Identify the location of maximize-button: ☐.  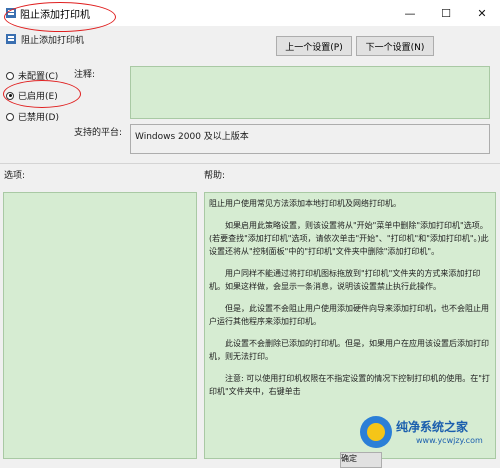
(446, 13).